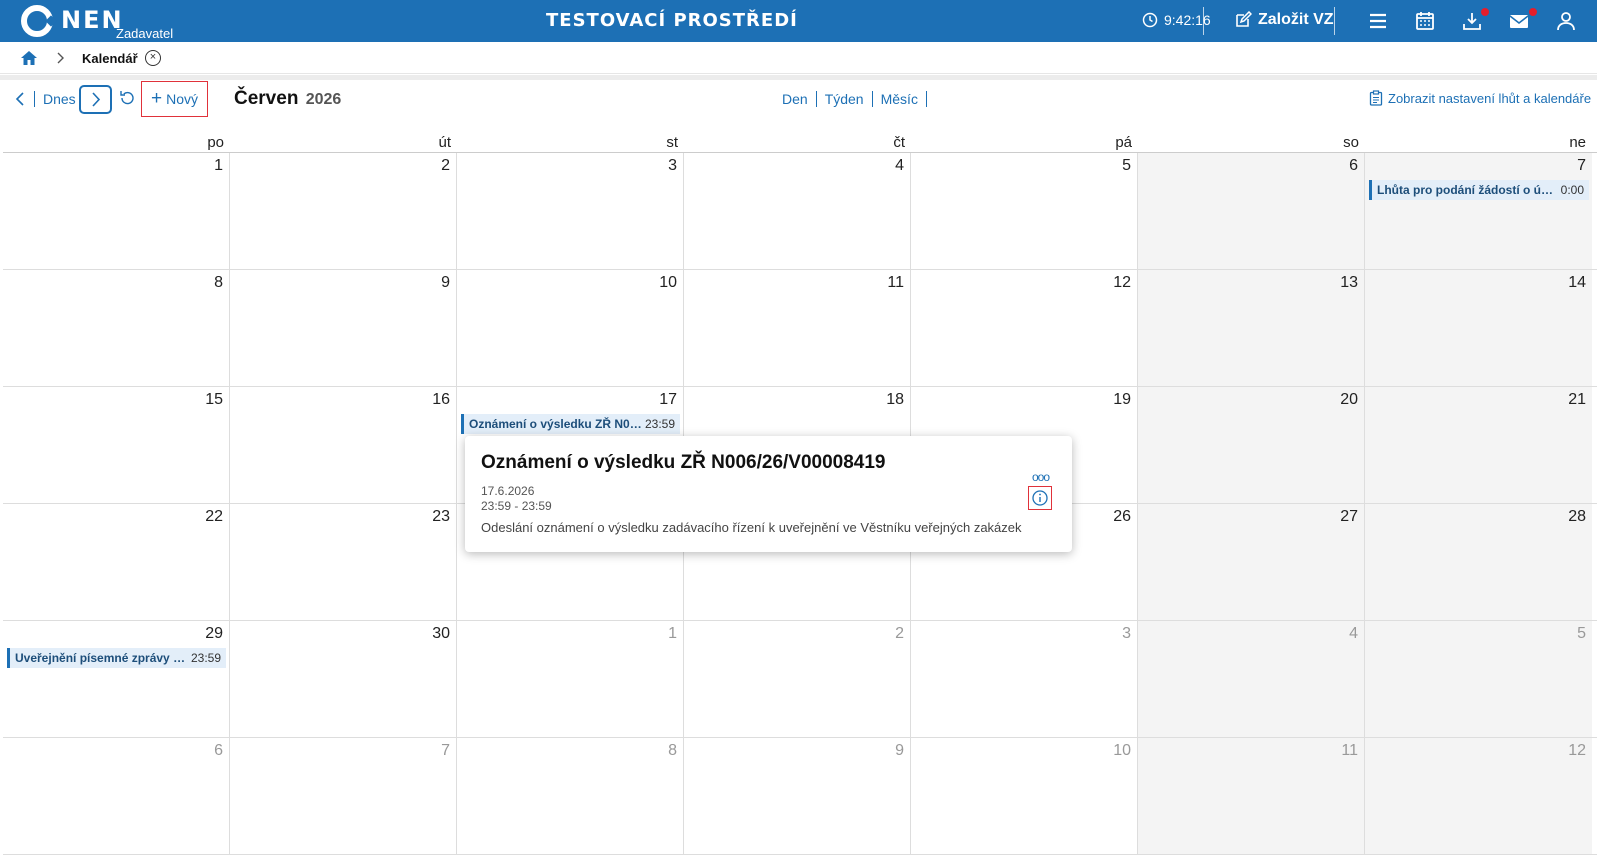  I want to click on day-number: 2, so click(445, 165).